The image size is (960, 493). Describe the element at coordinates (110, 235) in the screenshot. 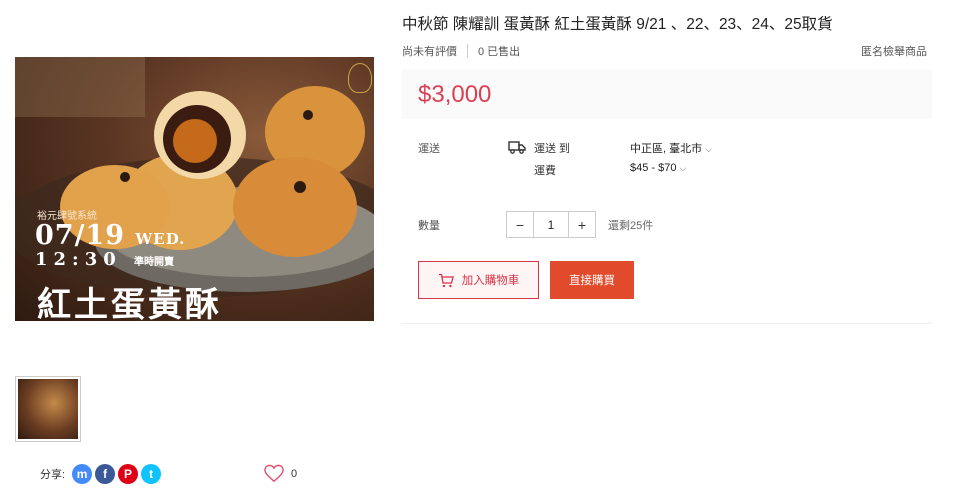

I see `image-date-text: 07/19 WED.` at that location.